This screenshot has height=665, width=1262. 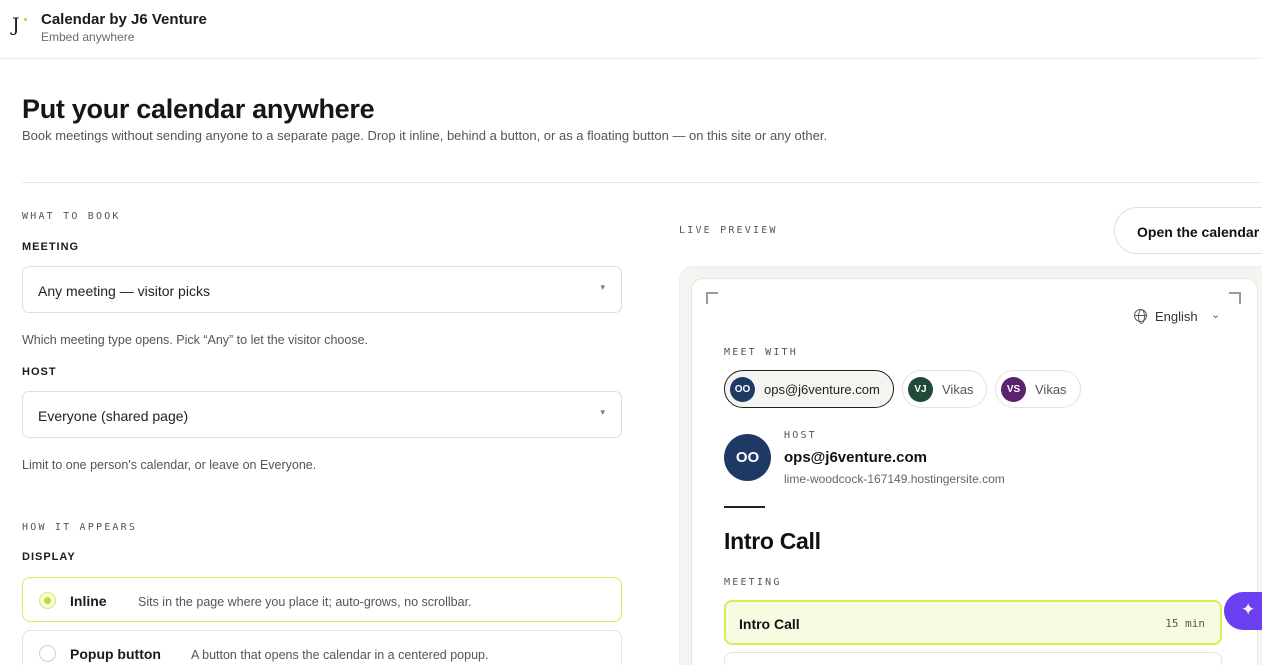 What do you see at coordinates (855, 457) in the screenshot?
I see `host-email: ops@j6venture.com` at bounding box center [855, 457].